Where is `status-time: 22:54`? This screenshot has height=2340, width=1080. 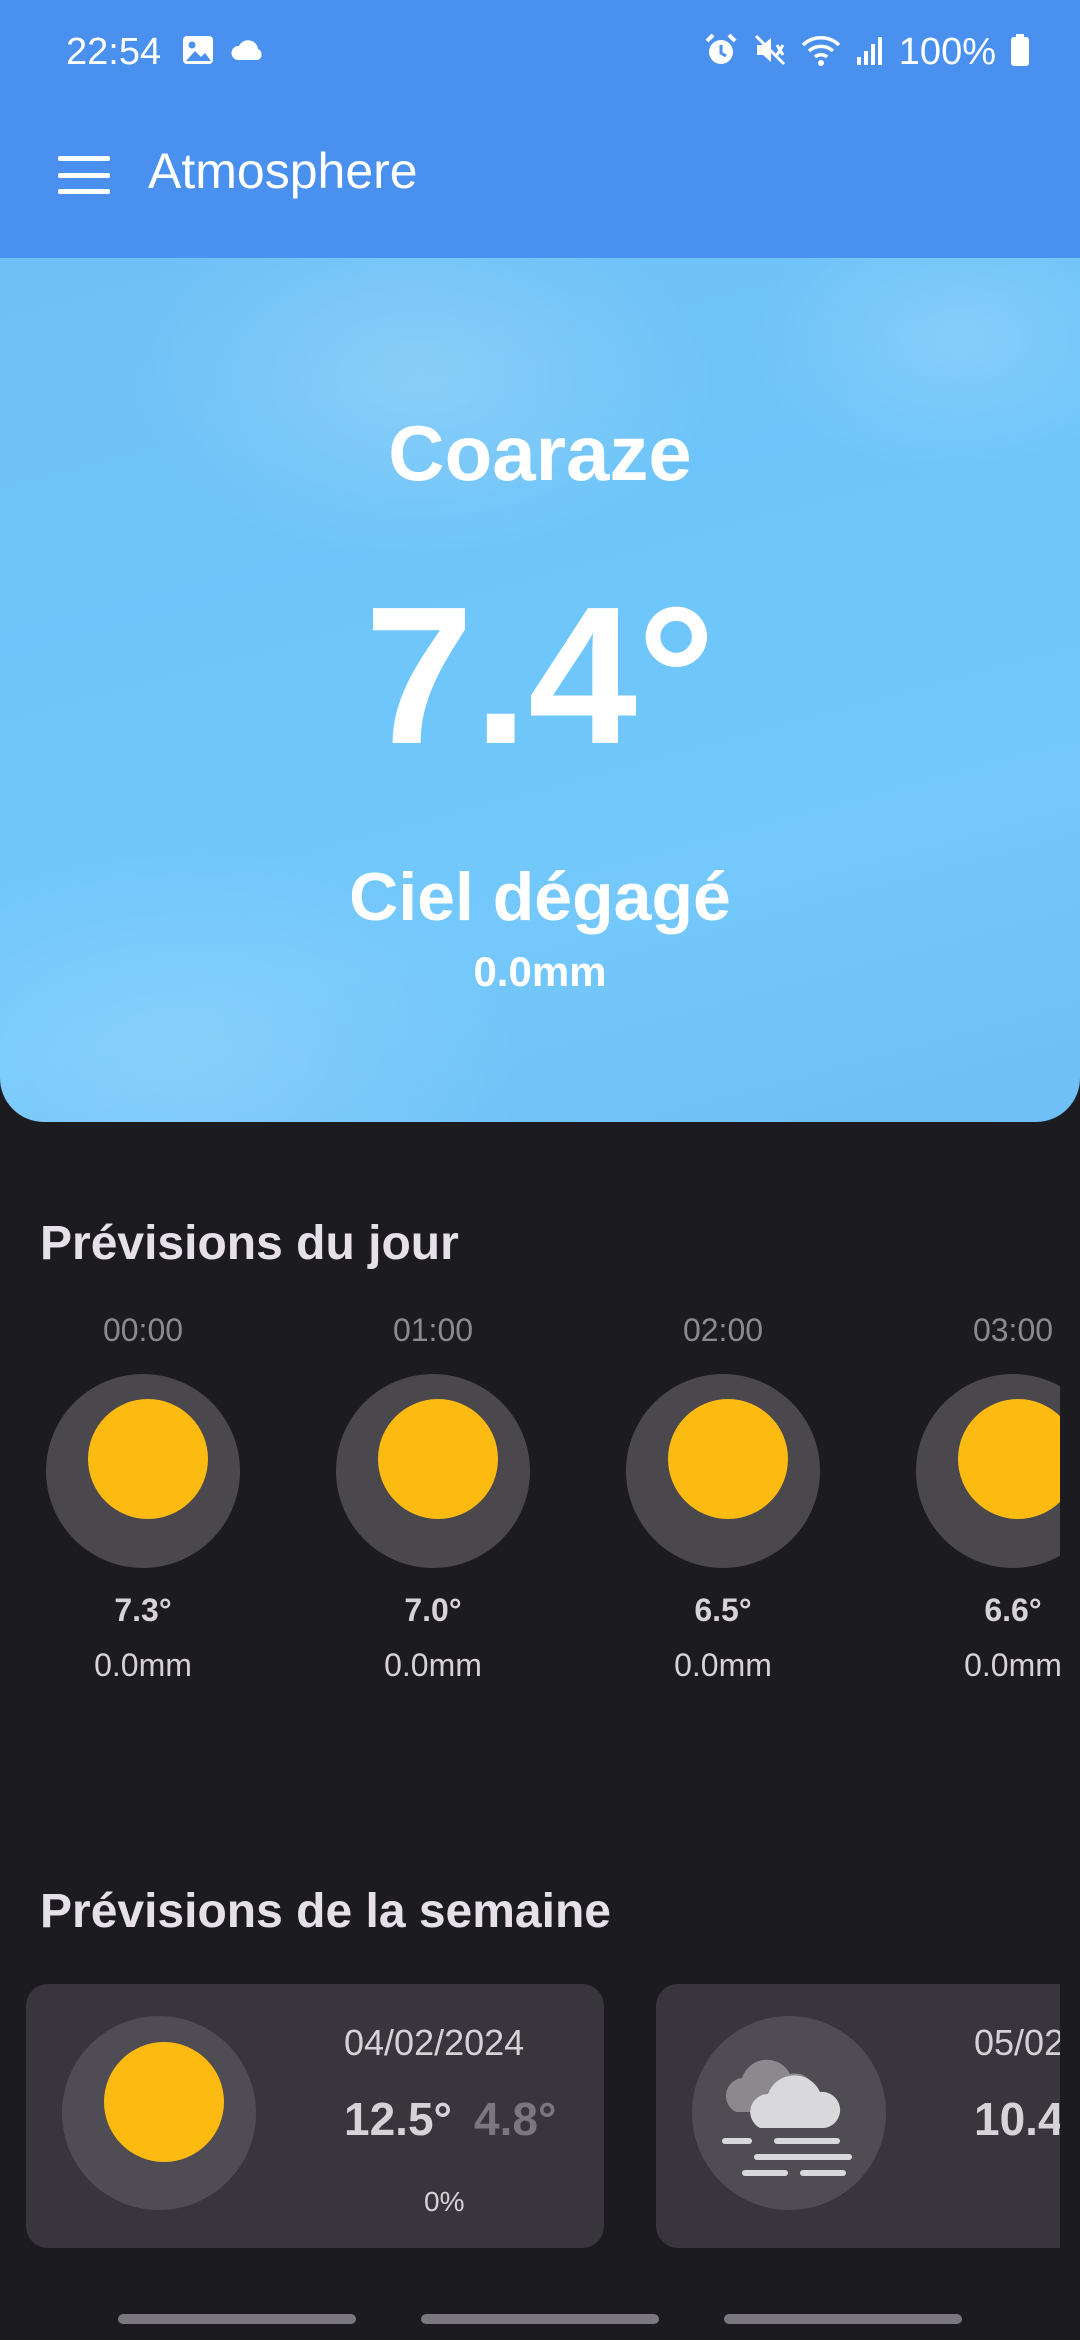 status-time: 22:54 is located at coordinates (114, 51).